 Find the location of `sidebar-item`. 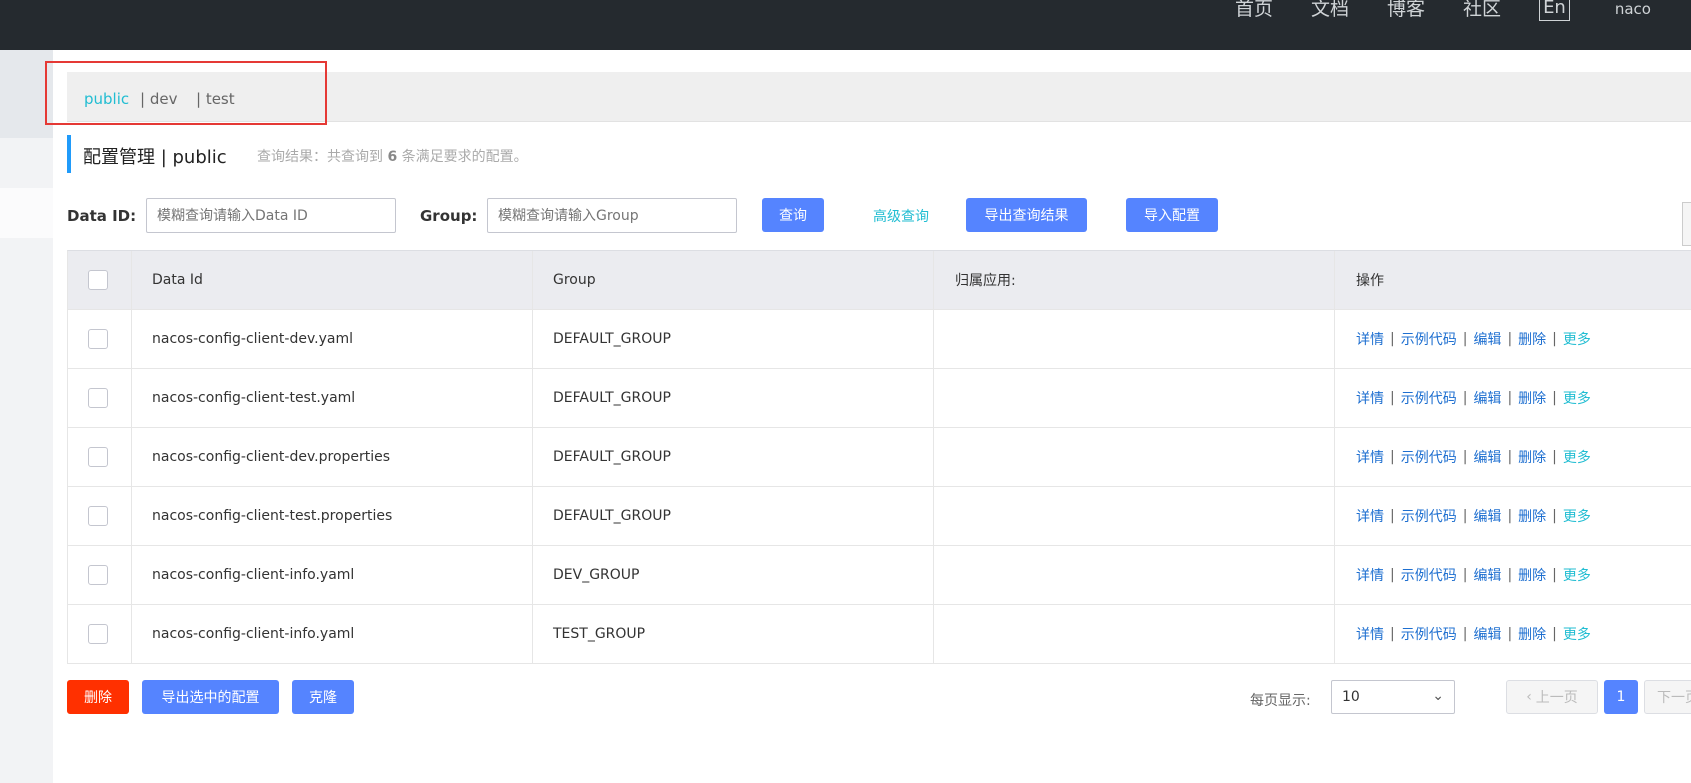

sidebar-item is located at coordinates (26, 213).